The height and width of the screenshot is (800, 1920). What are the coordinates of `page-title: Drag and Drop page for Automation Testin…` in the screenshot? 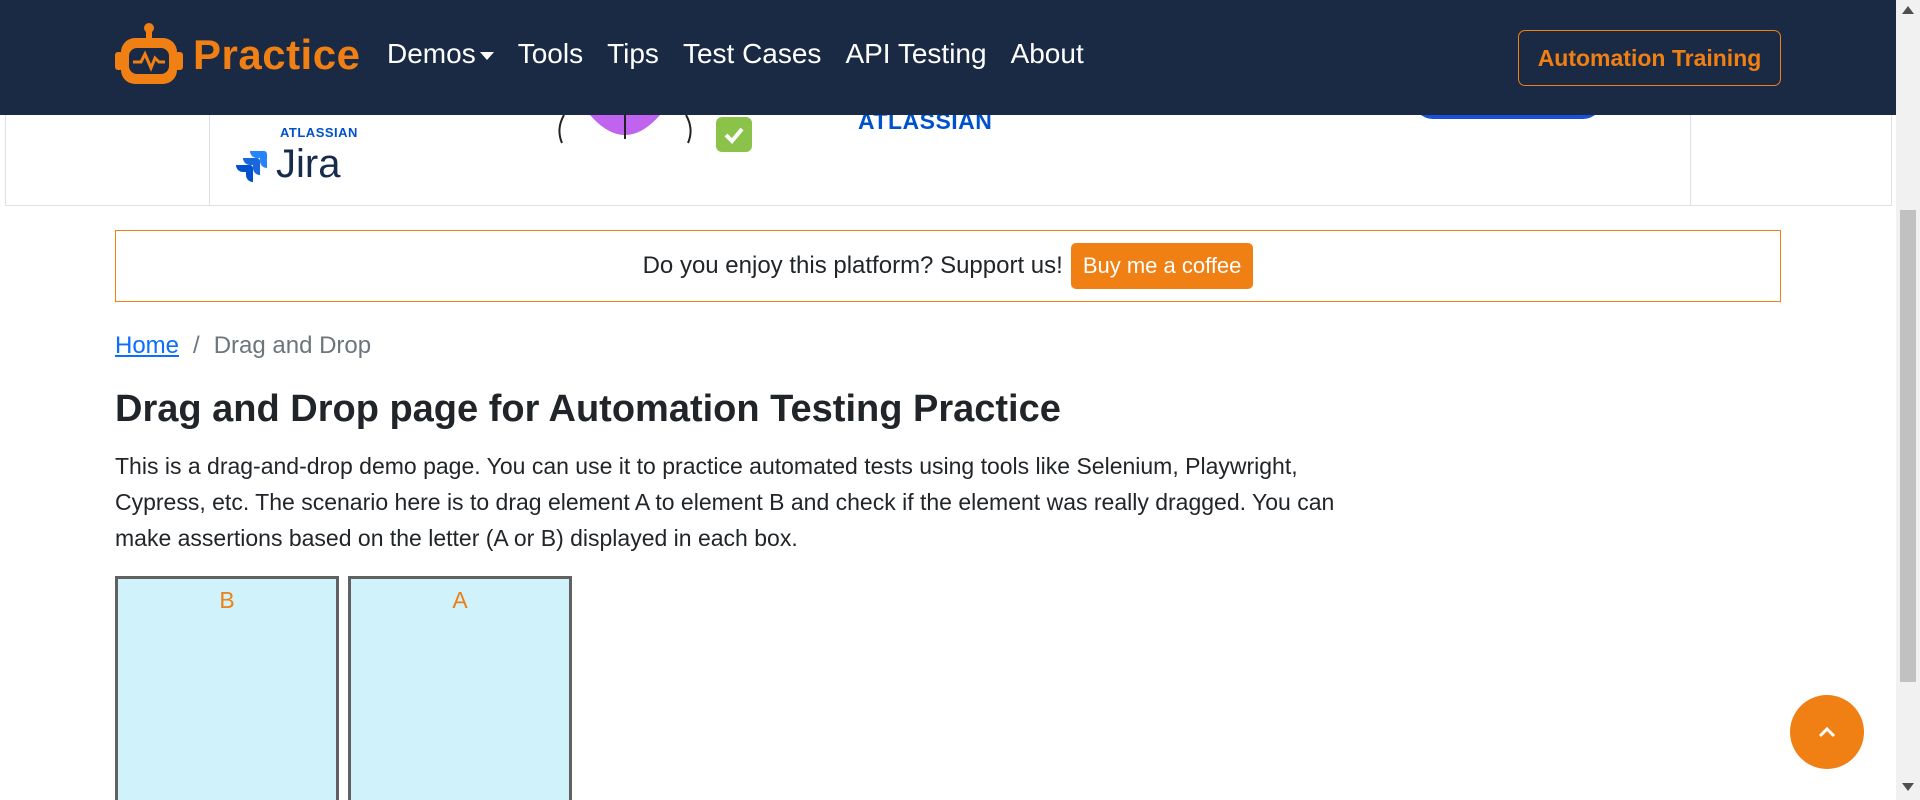 It's located at (588, 409).